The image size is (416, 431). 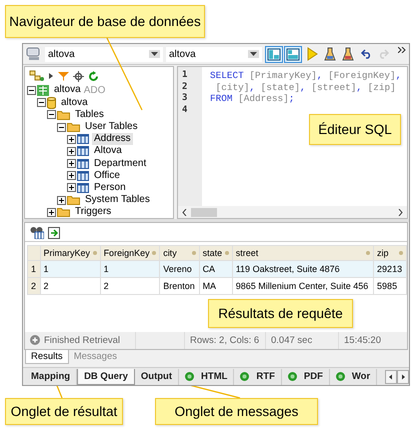 What do you see at coordinates (78, 76) in the screenshot?
I see `crosshair-icon` at bounding box center [78, 76].